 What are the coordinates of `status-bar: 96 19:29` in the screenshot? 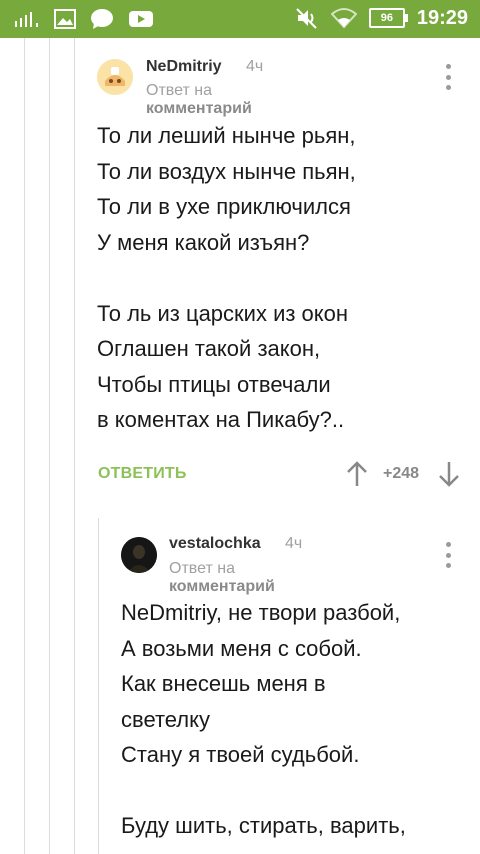 It's located at (240, 19).